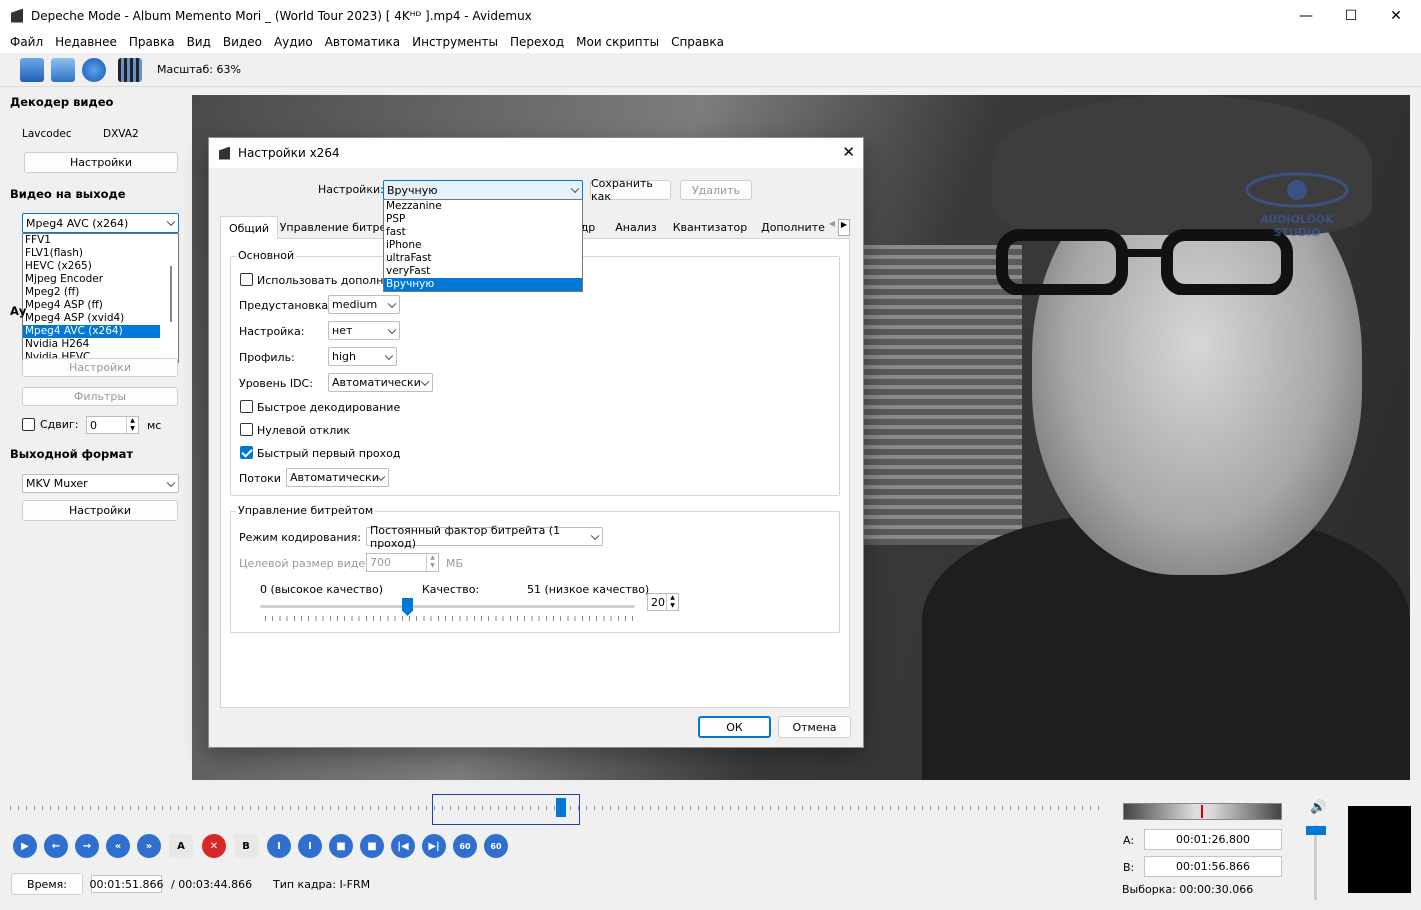  I want to click on decoder-settings-button: Настройки, so click(101, 162).